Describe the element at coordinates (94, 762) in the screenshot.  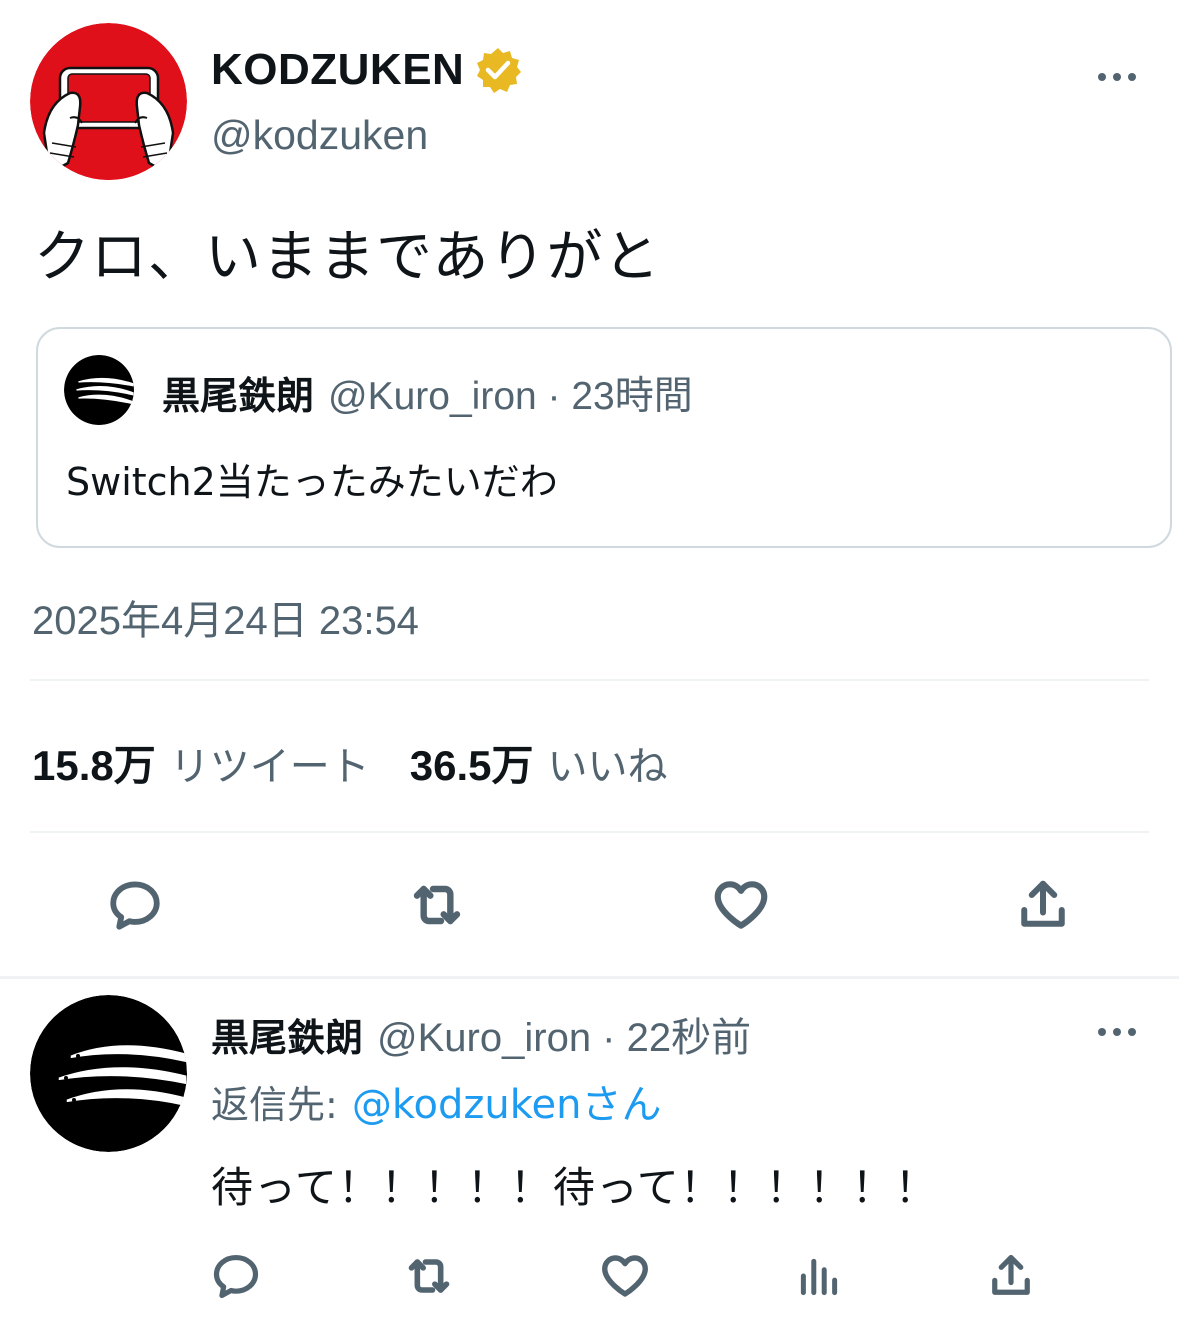
I see `retweet-count: 15.8万` at that location.